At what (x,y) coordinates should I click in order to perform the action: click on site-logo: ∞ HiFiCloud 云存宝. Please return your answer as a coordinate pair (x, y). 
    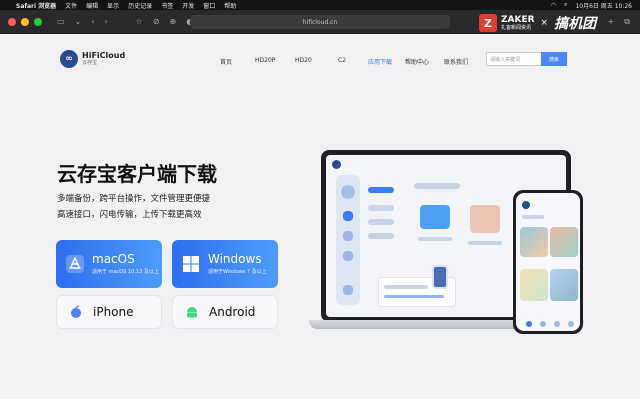
    Looking at the image, I should click on (92, 59).